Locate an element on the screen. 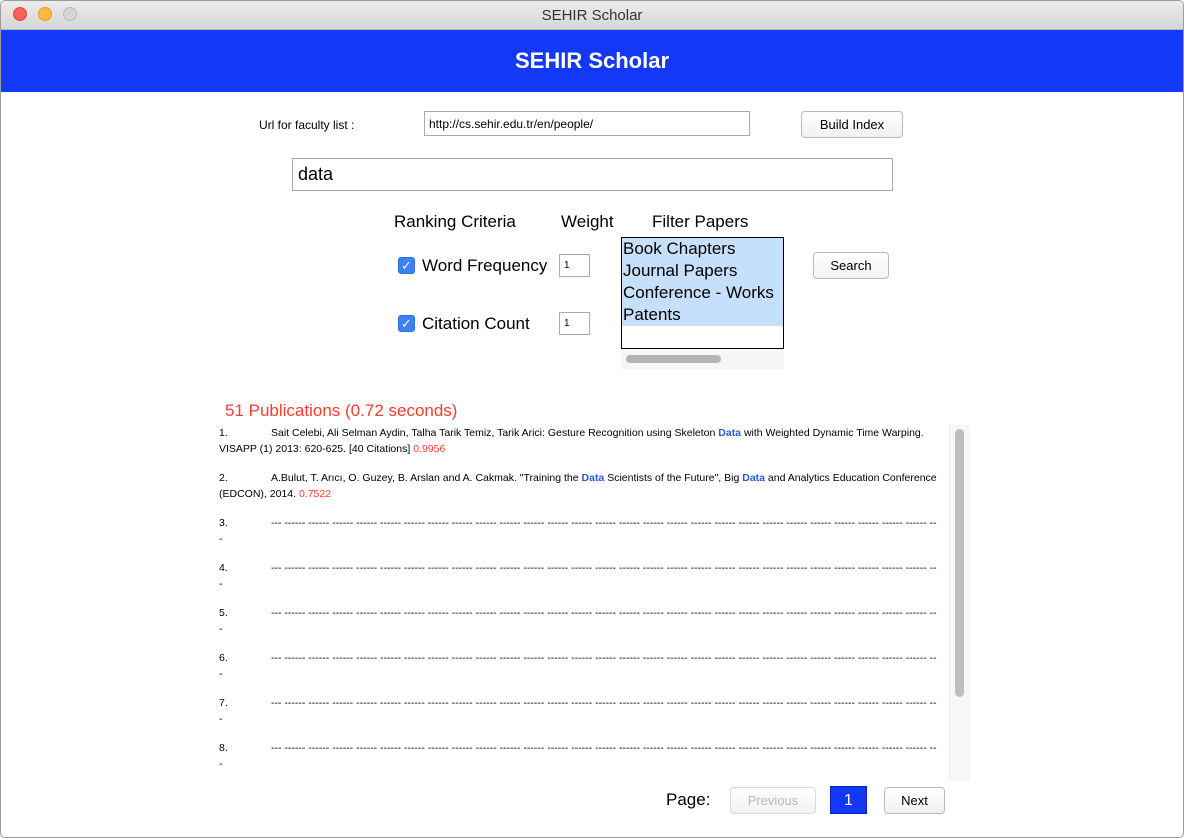 This screenshot has height=838, width=1184. word-frequency-label: Word Frequency is located at coordinates (485, 265).